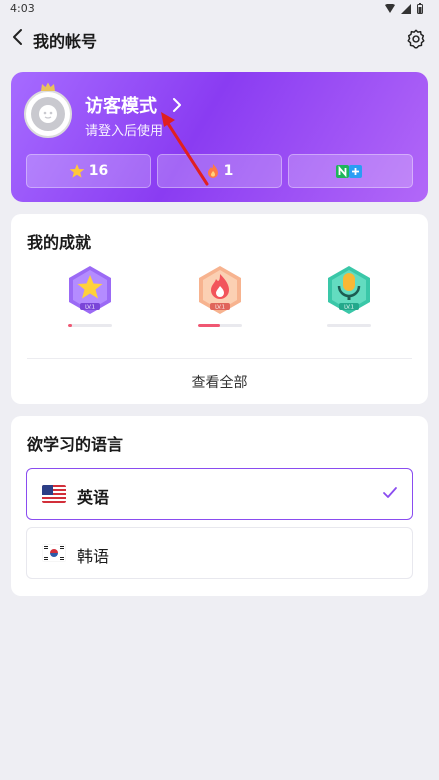 Image resolution: width=439 pixels, height=780 pixels. I want to click on fire-badge-icon: LV.1, so click(220, 290).